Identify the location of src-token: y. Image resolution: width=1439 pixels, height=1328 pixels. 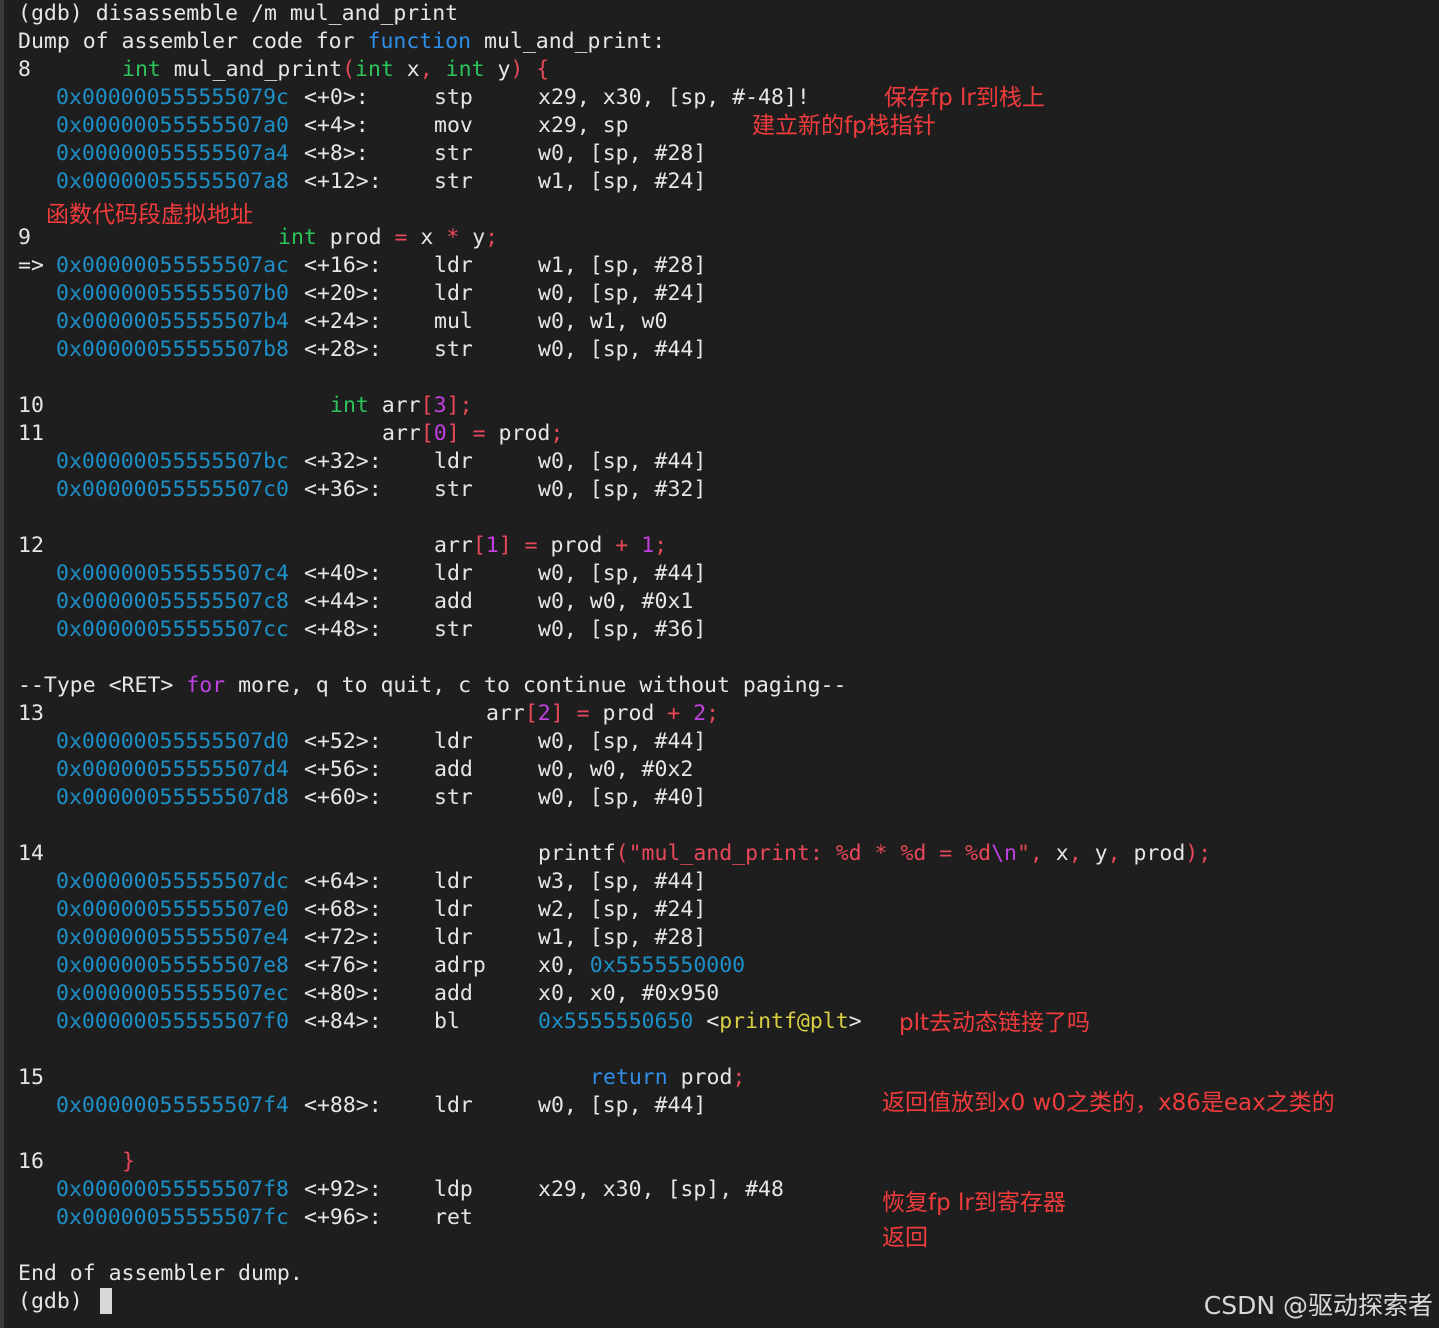
(497, 69).